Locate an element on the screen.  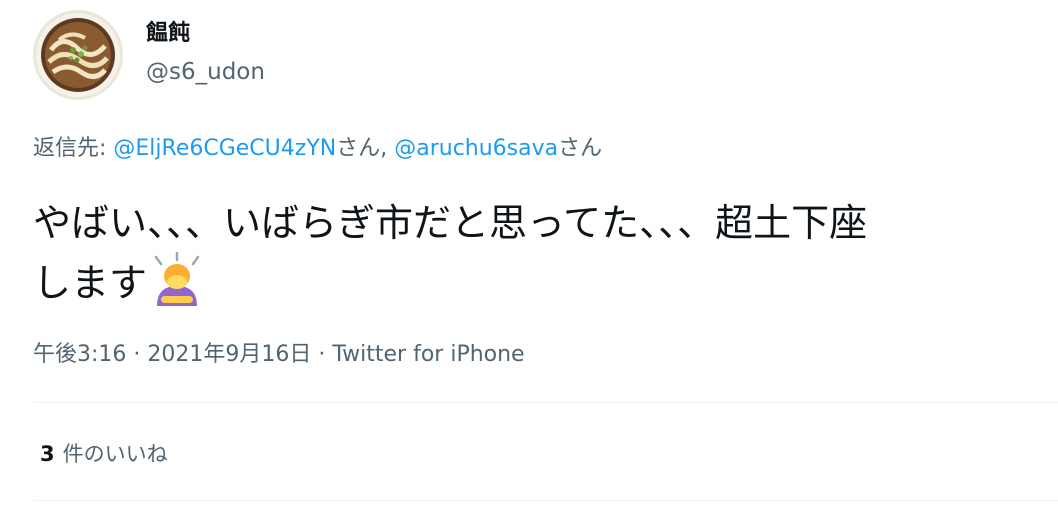
tweet-line-2-text: します is located at coordinates (90, 283).